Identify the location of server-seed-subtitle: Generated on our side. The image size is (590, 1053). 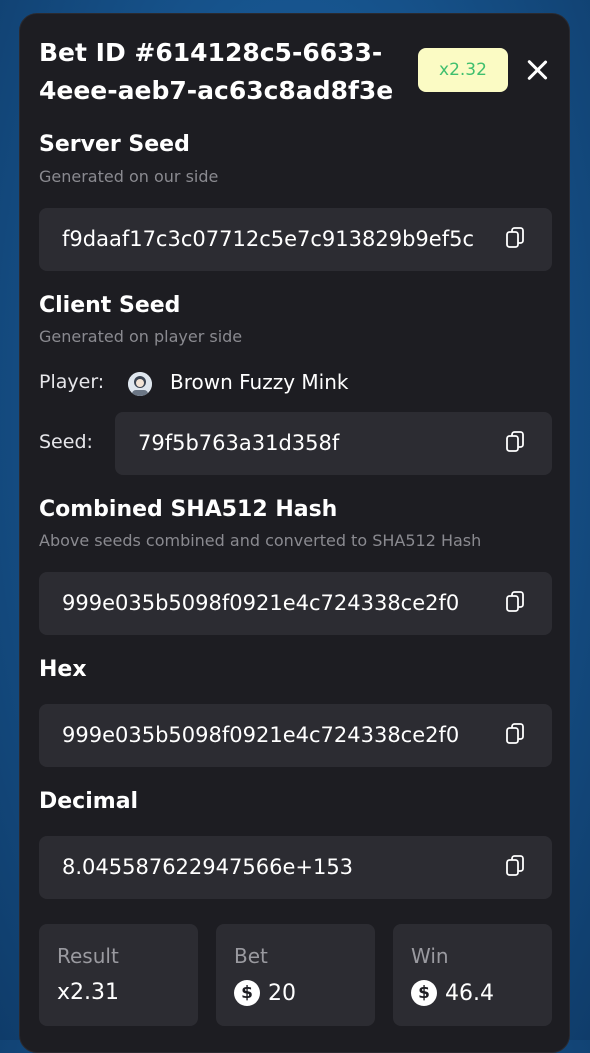
(129, 176).